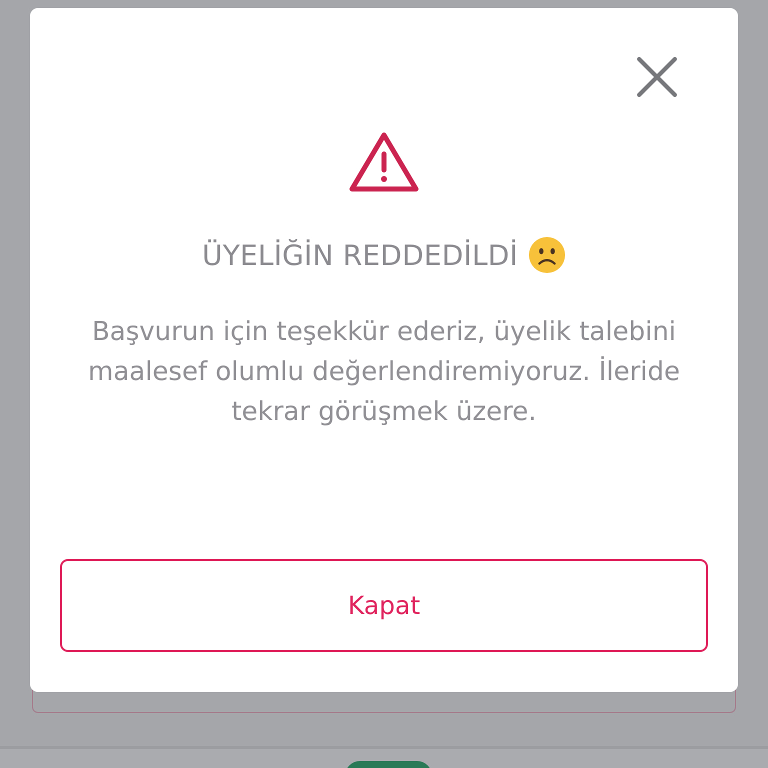 The height and width of the screenshot is (768, 768). Describe the element at coordinates (384, 372) in the screenshot. I see `dialog-message: Başvurun için teşekkür ederiz, üyelik talebini maalesef olumlu değerlendiremiyoruz. İleride tekrar görüşmek üzere.` at that location.